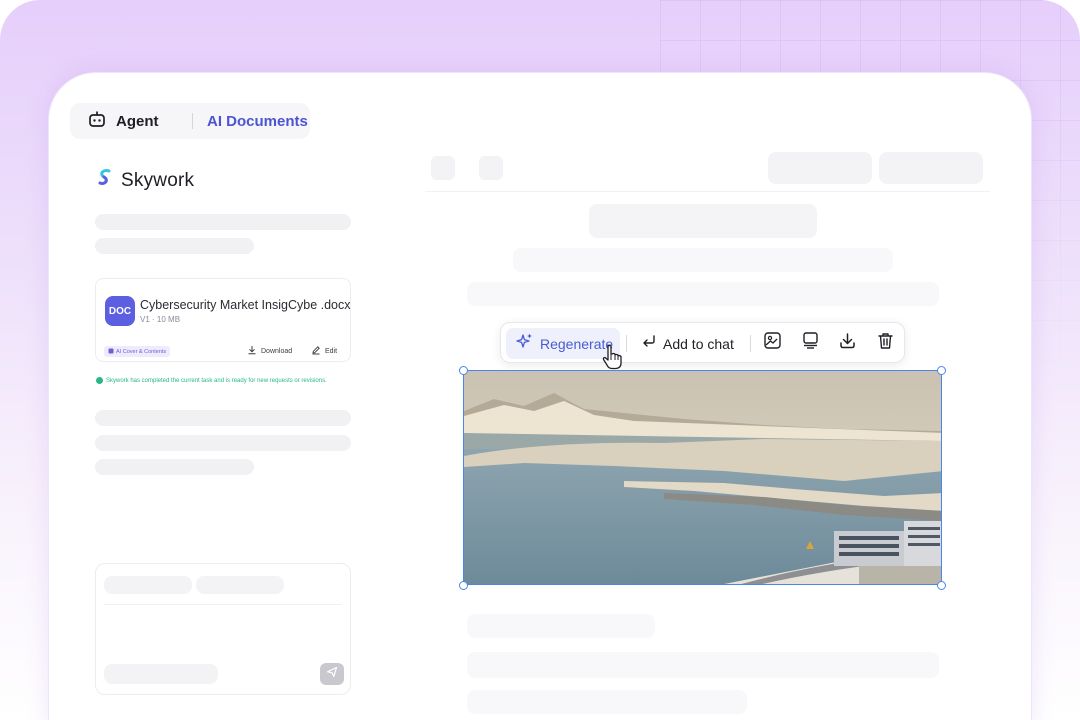  What do you see at coordinates (99, 380) in the screenshot?
I see `check-circle-icon` at bounding box center [99, 380].